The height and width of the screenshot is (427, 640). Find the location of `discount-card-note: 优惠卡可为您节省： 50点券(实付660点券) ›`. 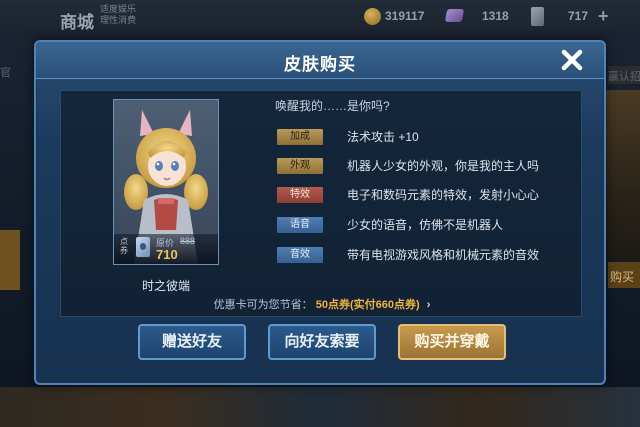

discount-card-note: 优惠卡可为您节省： 50点券(实付660点券) › is located at coordinates (322, 304).